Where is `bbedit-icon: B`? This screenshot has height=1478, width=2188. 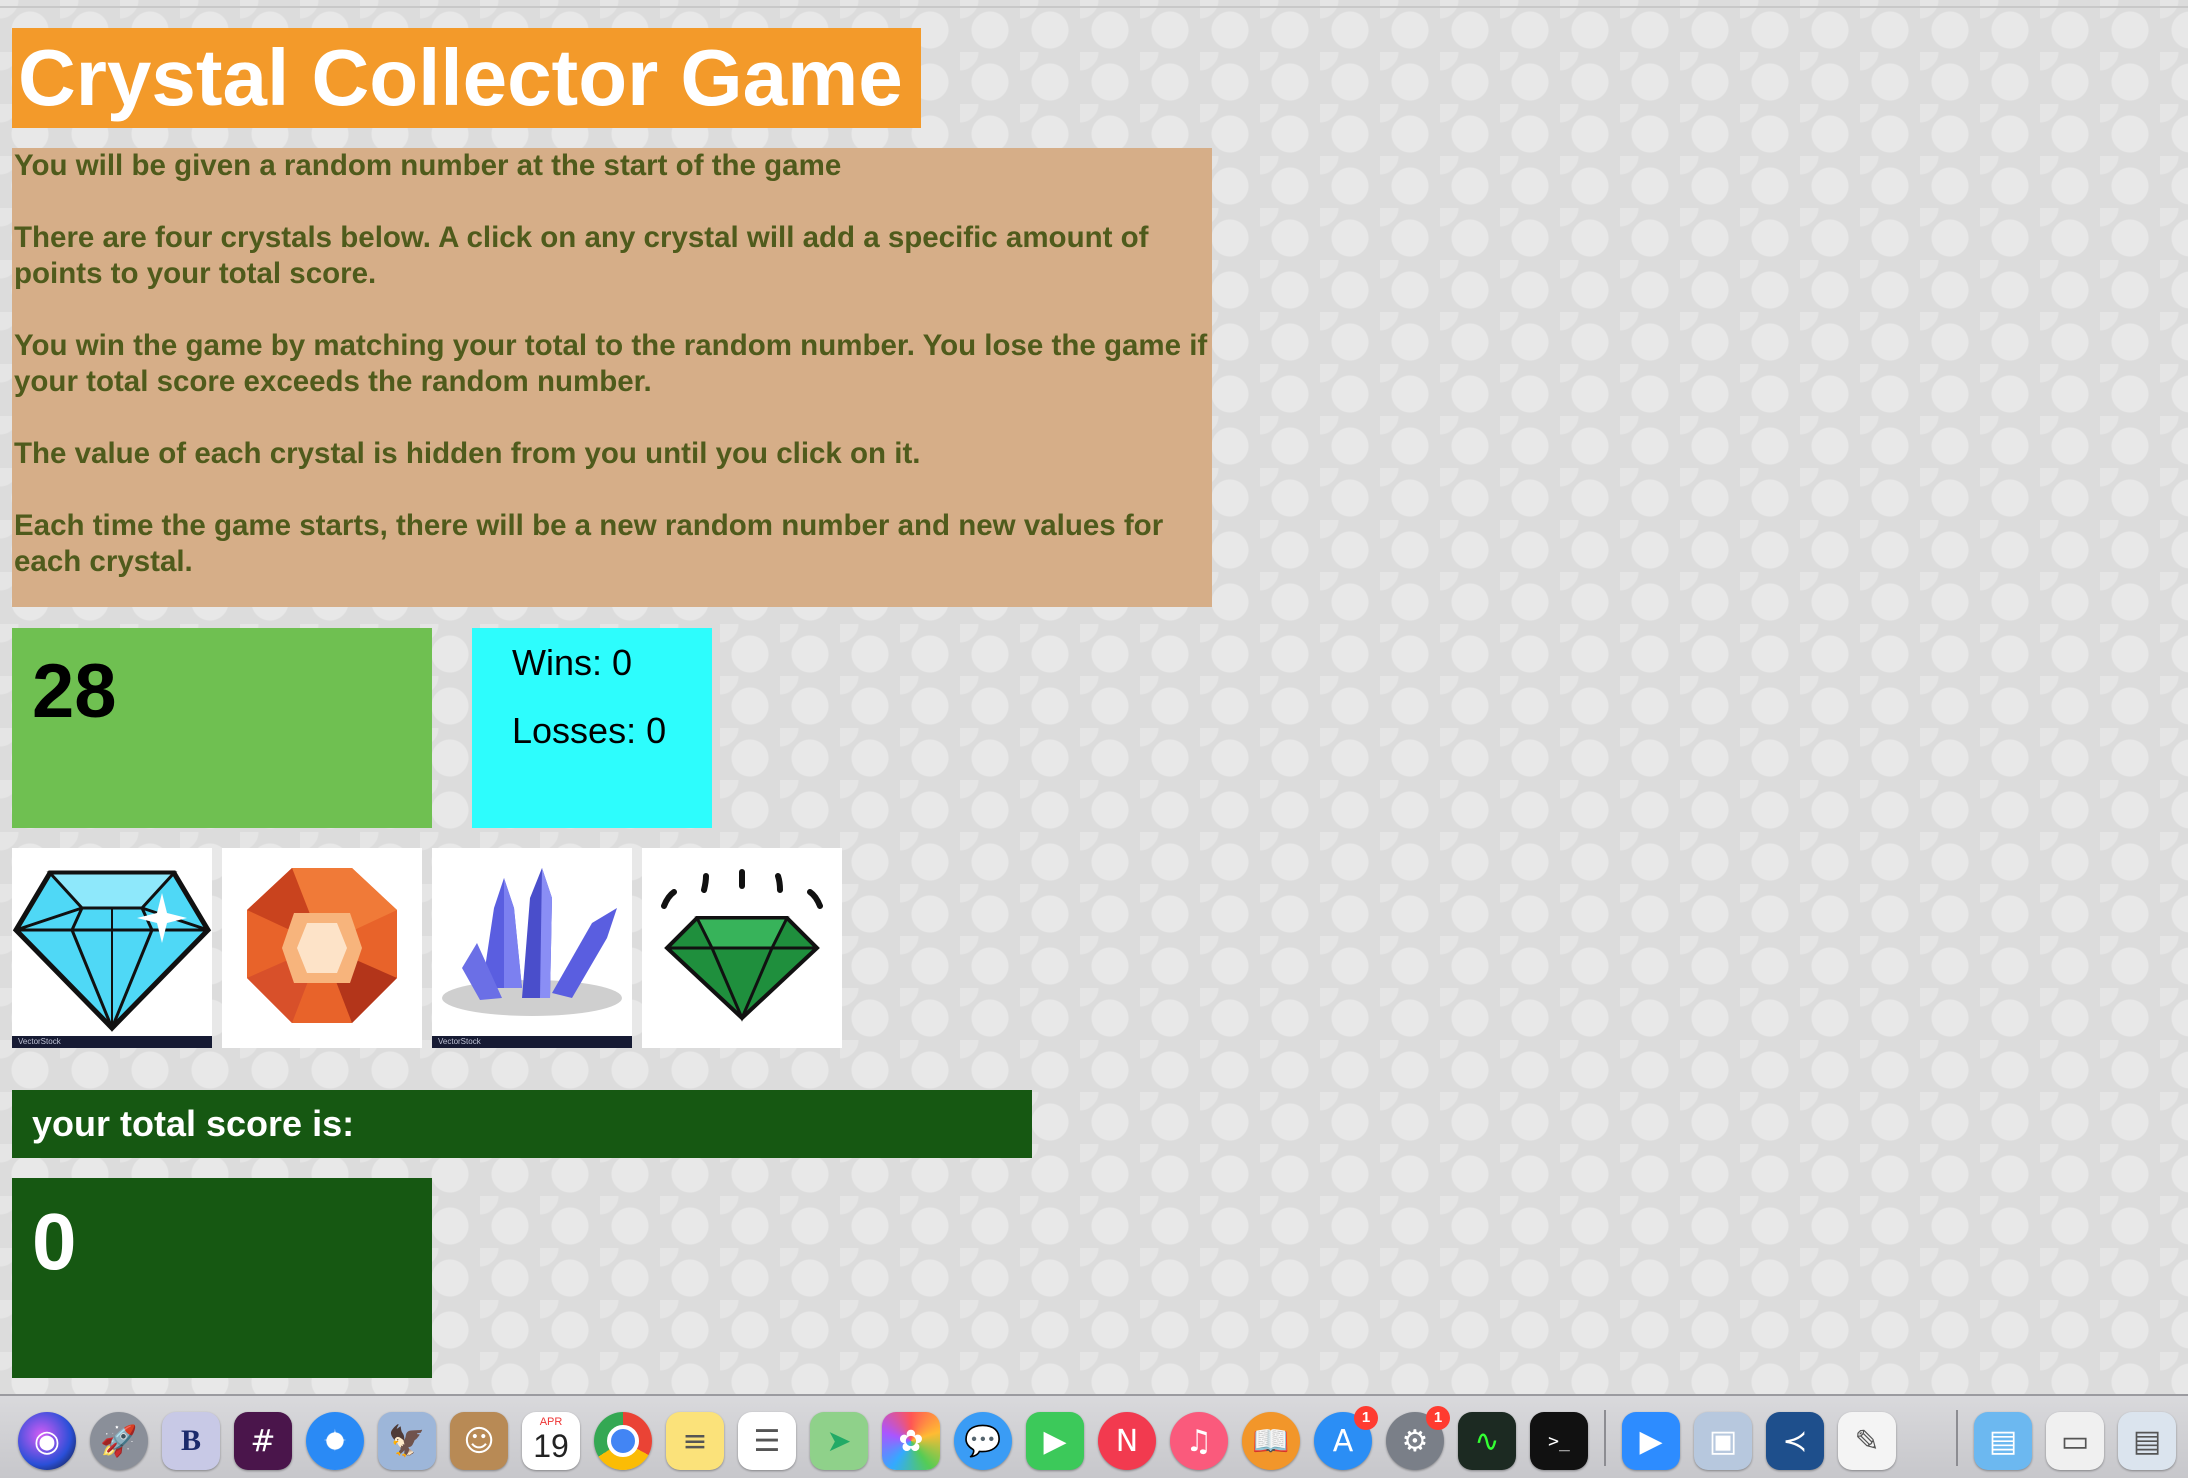 bbedit-icon: B is located at coordinates (191, 1441).